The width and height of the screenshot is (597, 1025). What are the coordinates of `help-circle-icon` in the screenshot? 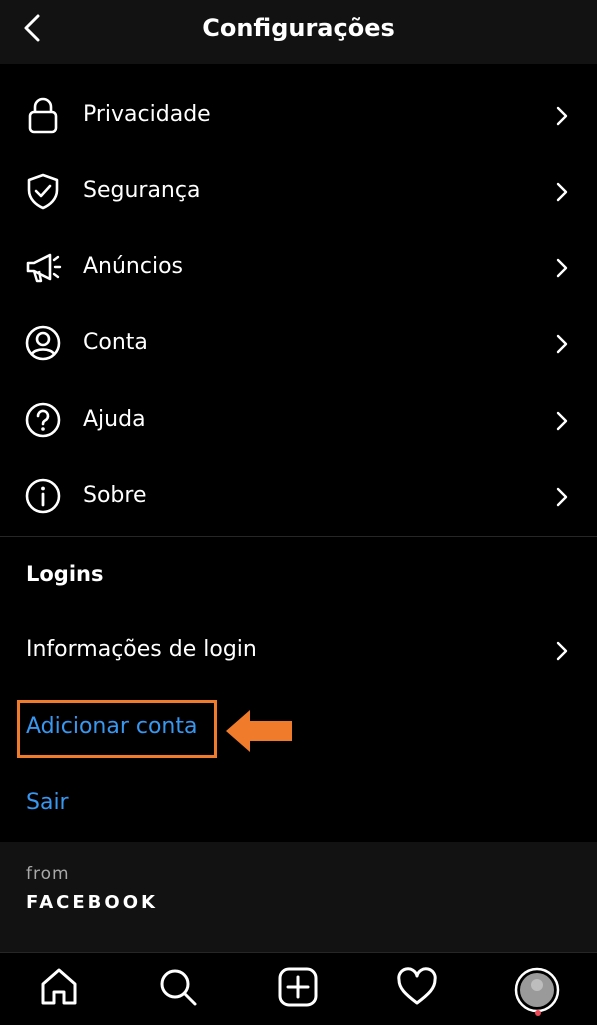 It's located at (43, 420).